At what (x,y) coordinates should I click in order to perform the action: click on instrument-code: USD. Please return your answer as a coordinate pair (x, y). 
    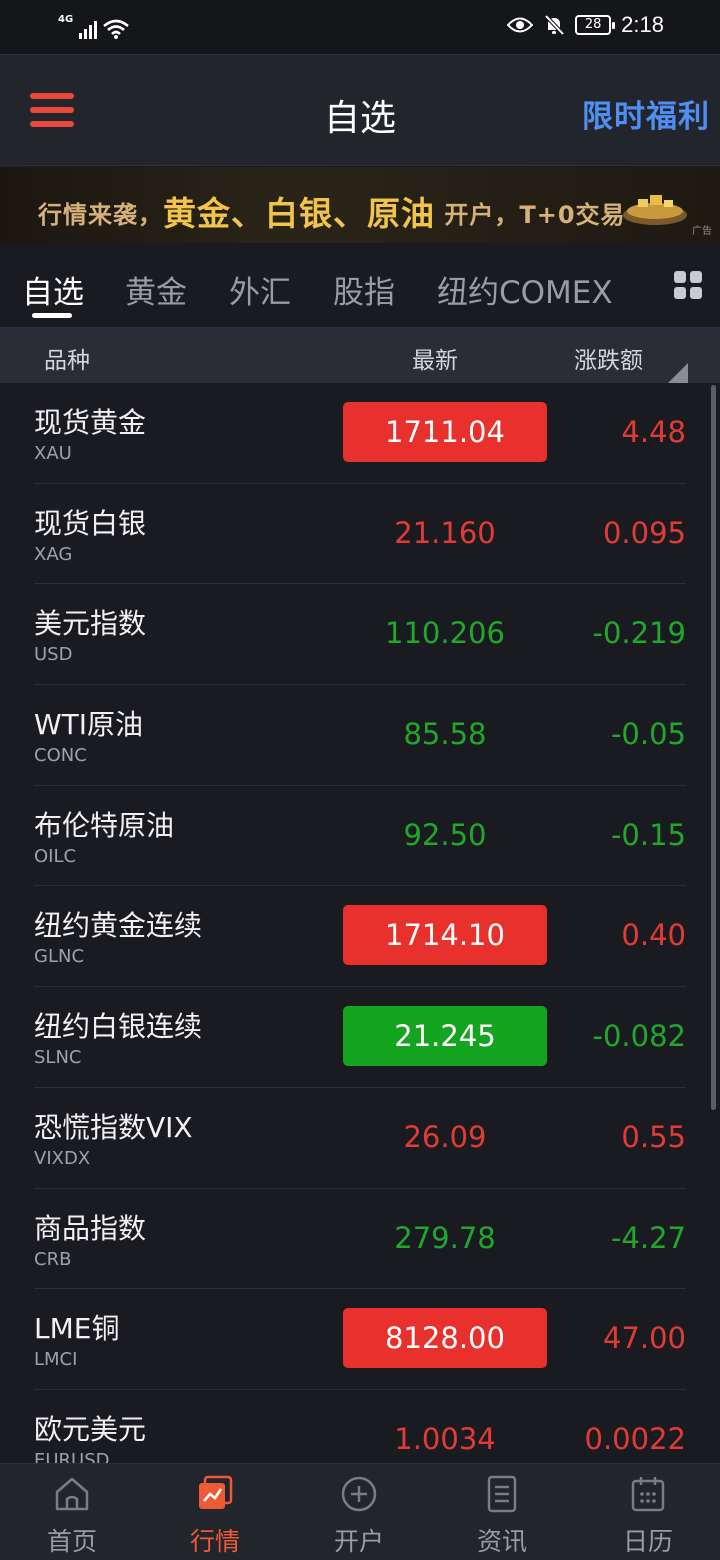
    Looking at the image, I should click on (53, 655).